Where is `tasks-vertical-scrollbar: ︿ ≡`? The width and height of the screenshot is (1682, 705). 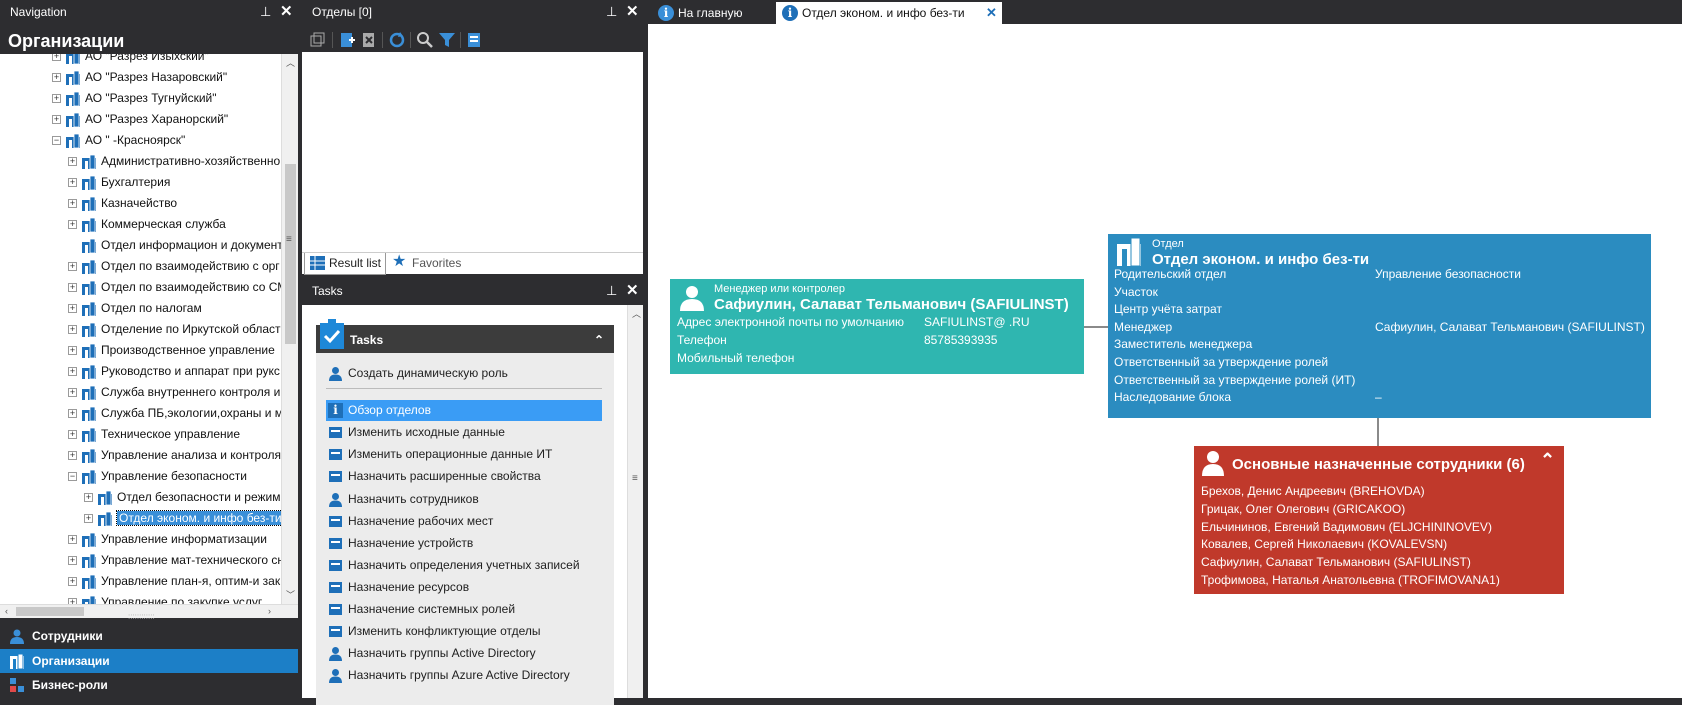
tasks-vertical-scrollbar: ︿ ≡ is located at coordinates (635, 501).